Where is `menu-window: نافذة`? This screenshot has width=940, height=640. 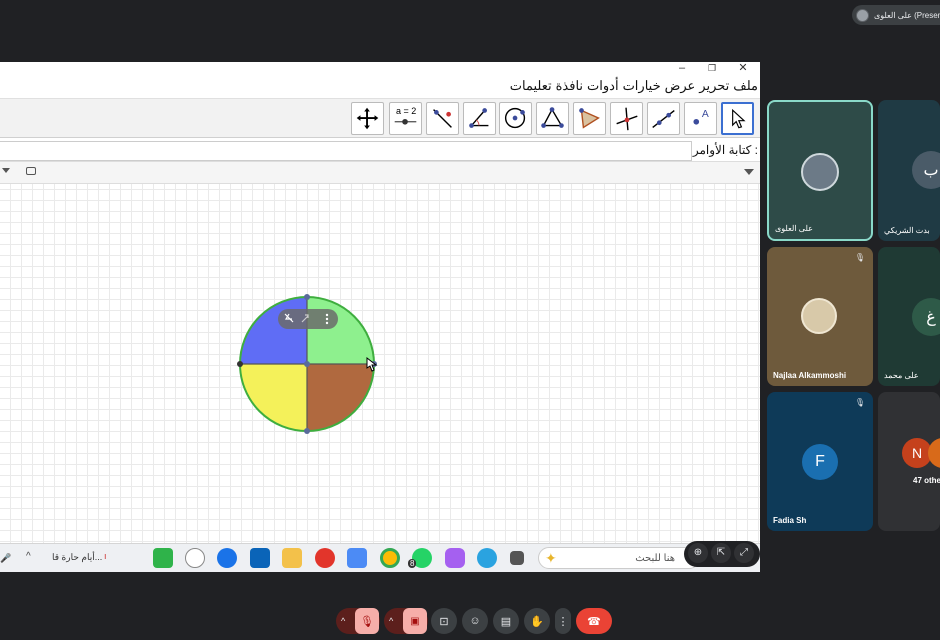
menu-window: نافذة is located at coordinates (569, 86).